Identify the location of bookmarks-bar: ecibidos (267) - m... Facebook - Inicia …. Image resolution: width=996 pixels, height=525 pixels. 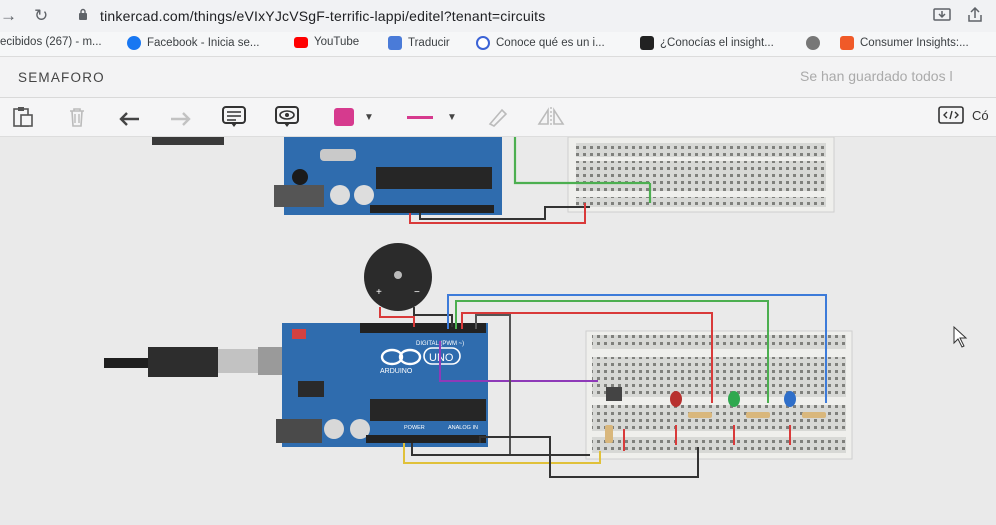
(498, 44).